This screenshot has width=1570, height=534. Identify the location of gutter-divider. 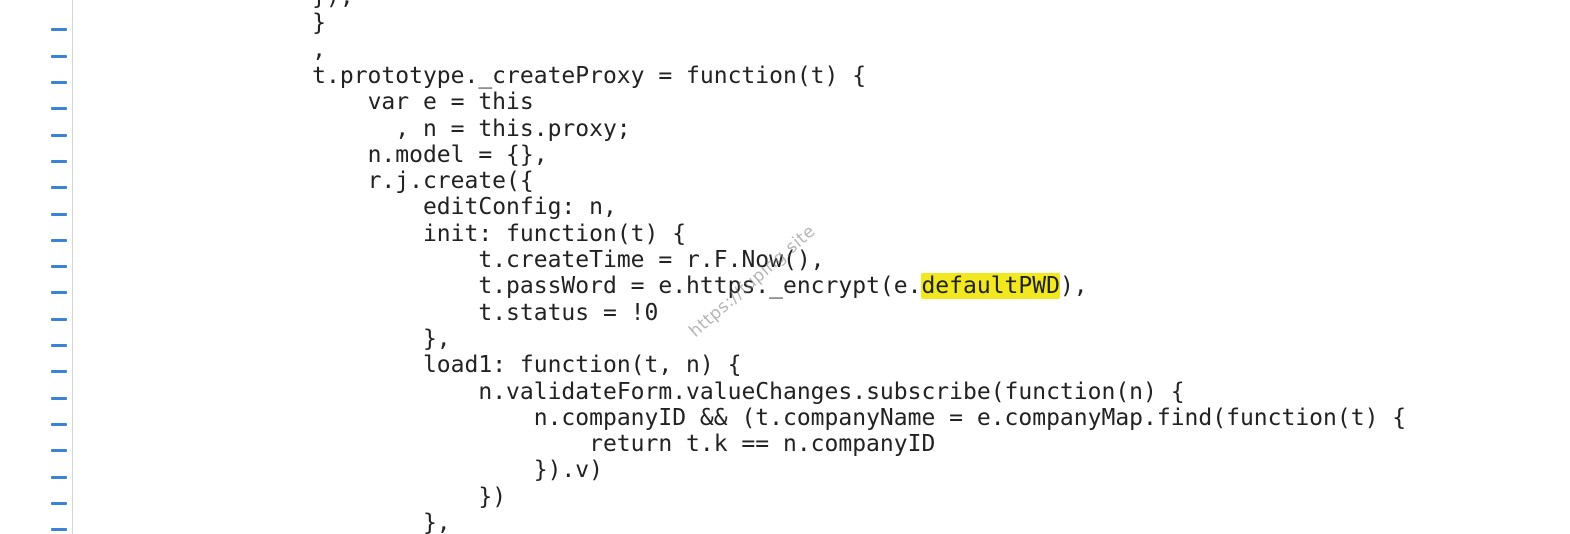
(72, 267).